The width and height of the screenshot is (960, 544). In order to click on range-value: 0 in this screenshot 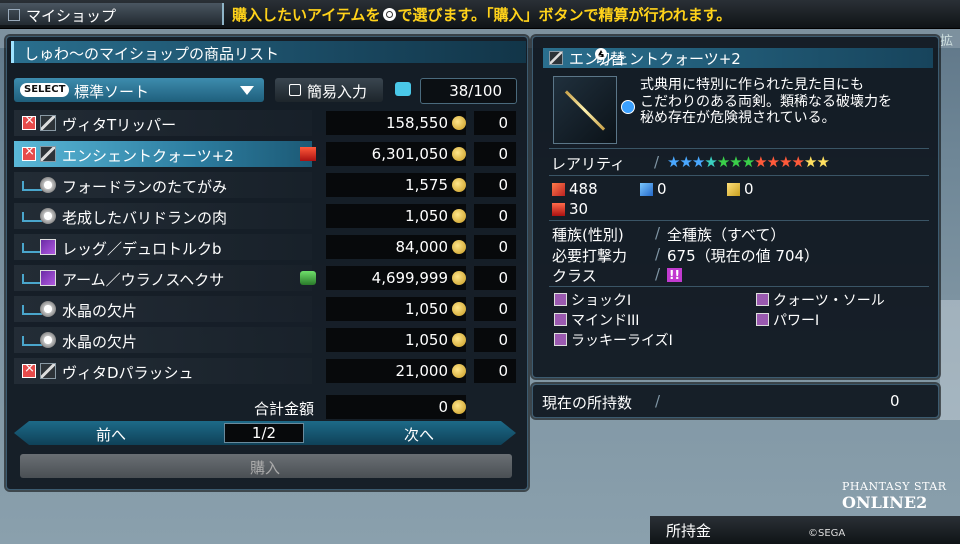, I will do `click(662, 189)`.